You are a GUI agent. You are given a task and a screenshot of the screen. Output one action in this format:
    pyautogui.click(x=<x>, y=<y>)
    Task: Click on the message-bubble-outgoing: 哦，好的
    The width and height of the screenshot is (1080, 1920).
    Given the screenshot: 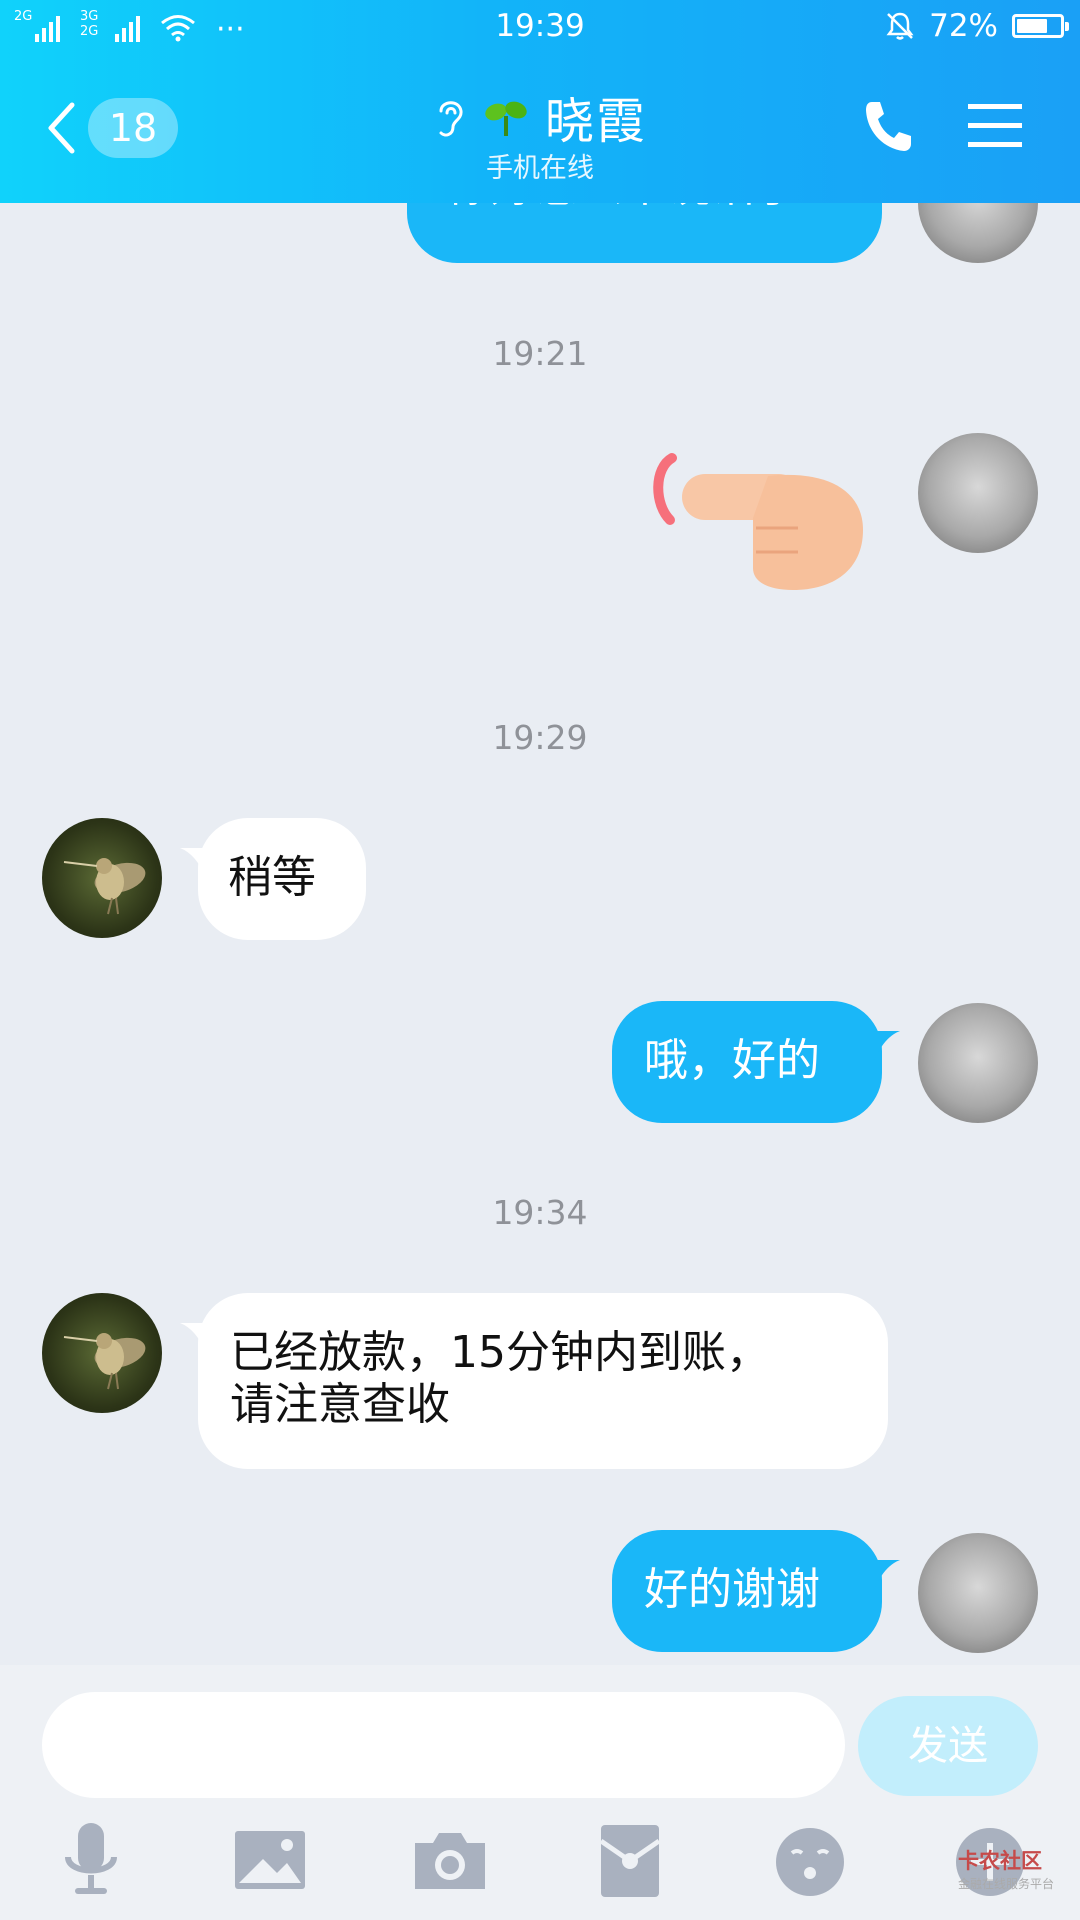 What is the action you would take?
    pyautogui.click(x=747, y=1062)
    